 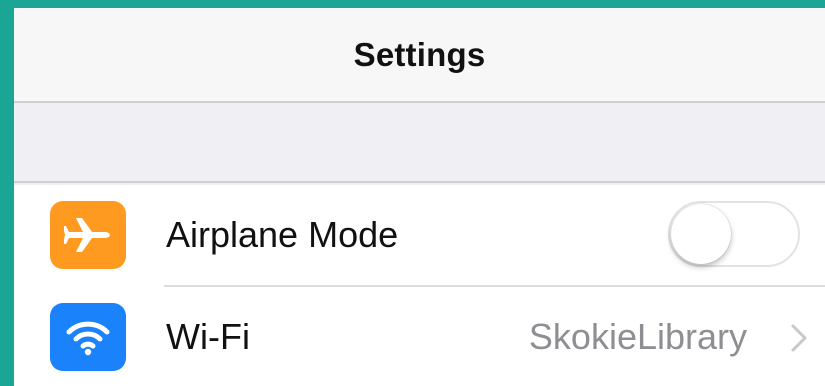 I want to click on page-title: Settings, so click(x=419, y=54).